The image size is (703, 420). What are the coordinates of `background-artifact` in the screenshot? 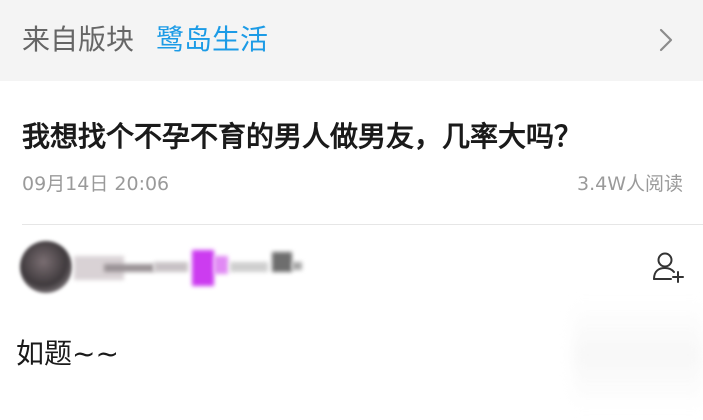 It's located at (638, 355).